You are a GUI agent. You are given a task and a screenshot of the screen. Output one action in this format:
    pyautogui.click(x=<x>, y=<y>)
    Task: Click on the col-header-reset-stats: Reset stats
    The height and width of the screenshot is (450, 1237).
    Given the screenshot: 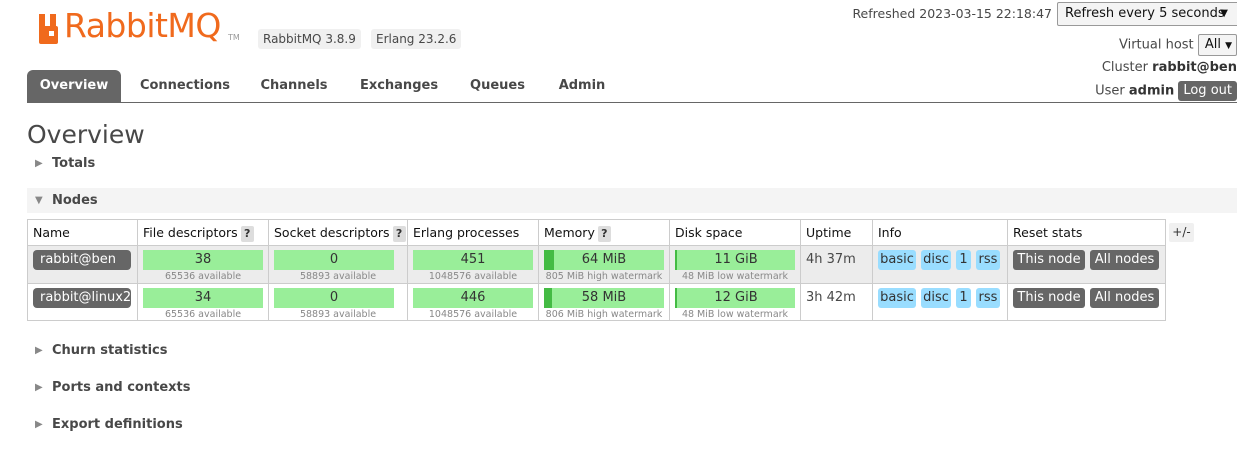 What is the action you would take?
    pyautogui.click(x=1086, y=232)
    